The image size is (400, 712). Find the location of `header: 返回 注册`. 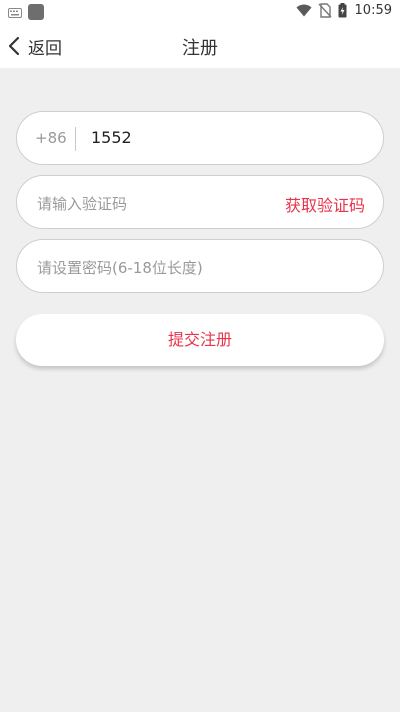

header: 返回 注册 is located at coordinates (200, 46).